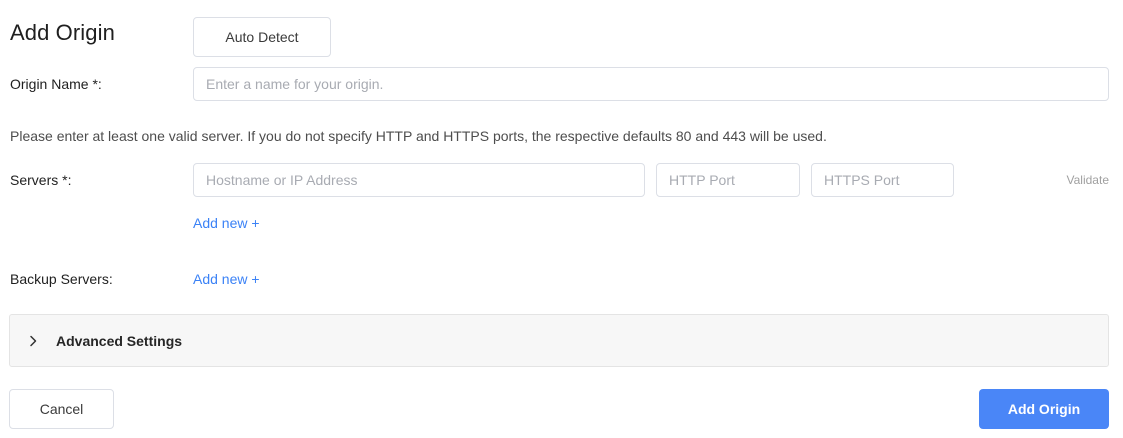  What do you see at coordinates (62, 32) in the screenshot?
I see `page-title: Add Origin` at bounding box center [62, 32].